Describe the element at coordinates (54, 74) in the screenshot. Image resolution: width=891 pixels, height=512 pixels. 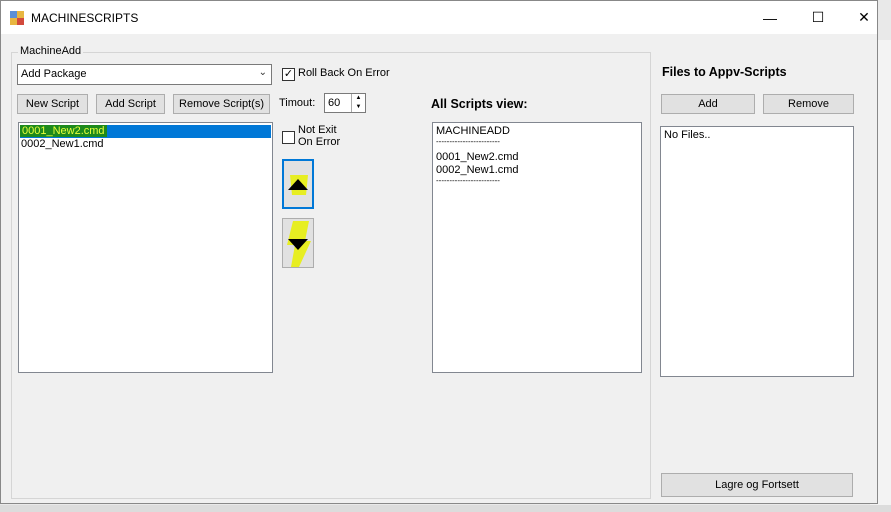
I see `package-dropdown-value: Add Package` at that location.